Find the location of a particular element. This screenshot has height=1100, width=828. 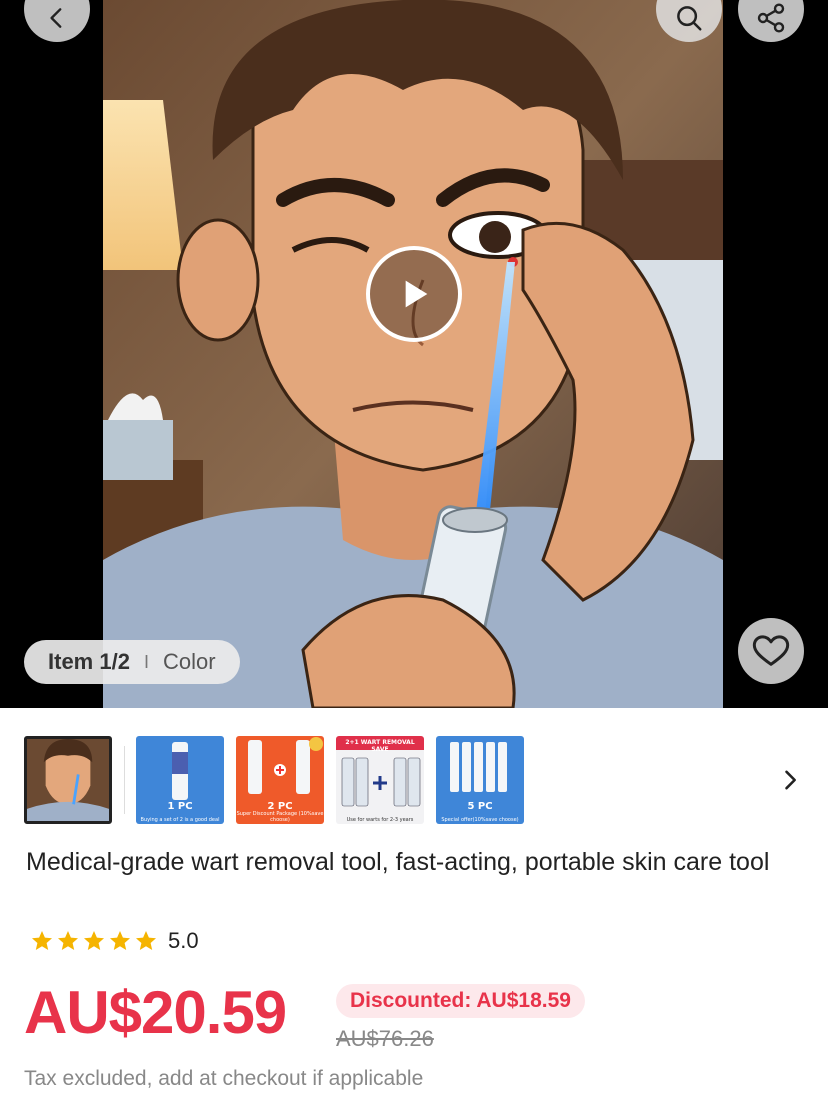

rating-stars is located at coordinates (94, 941).